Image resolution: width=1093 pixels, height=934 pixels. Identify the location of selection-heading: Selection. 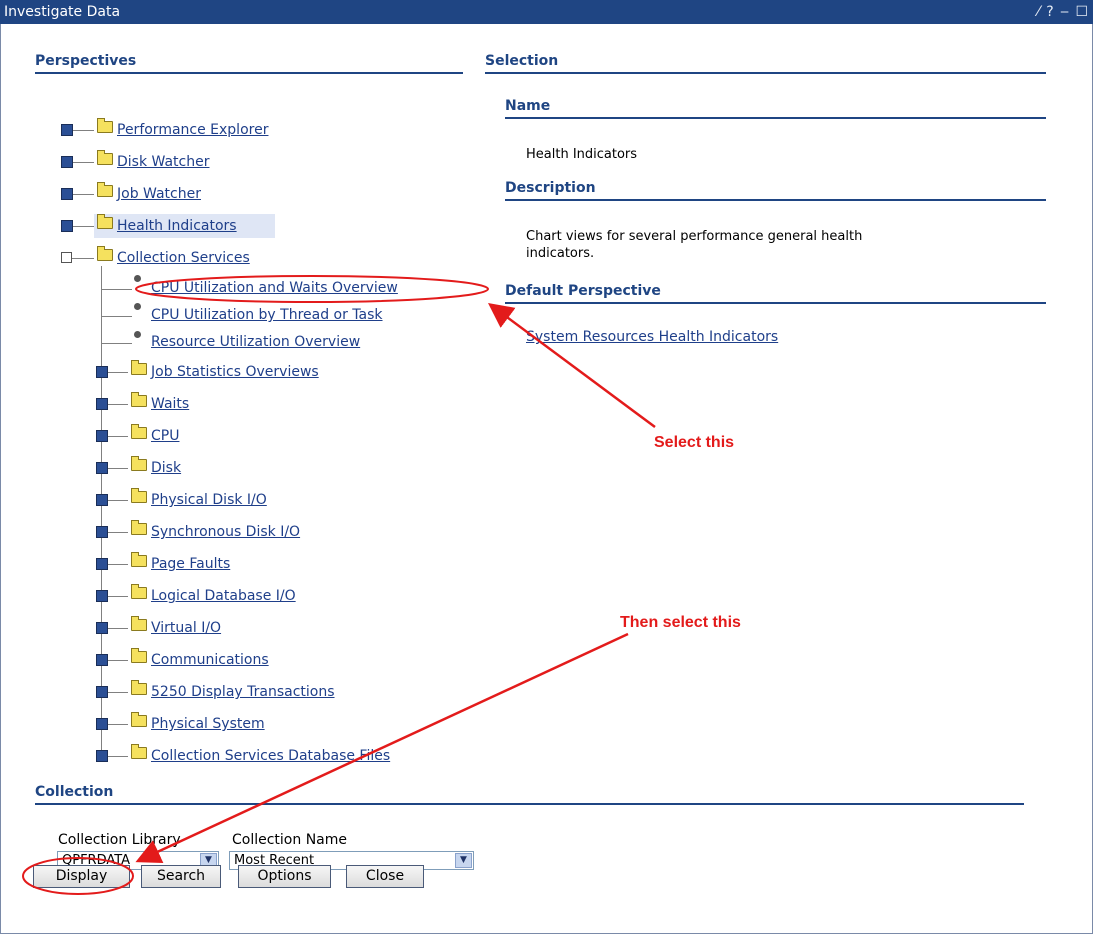
(765, 63).